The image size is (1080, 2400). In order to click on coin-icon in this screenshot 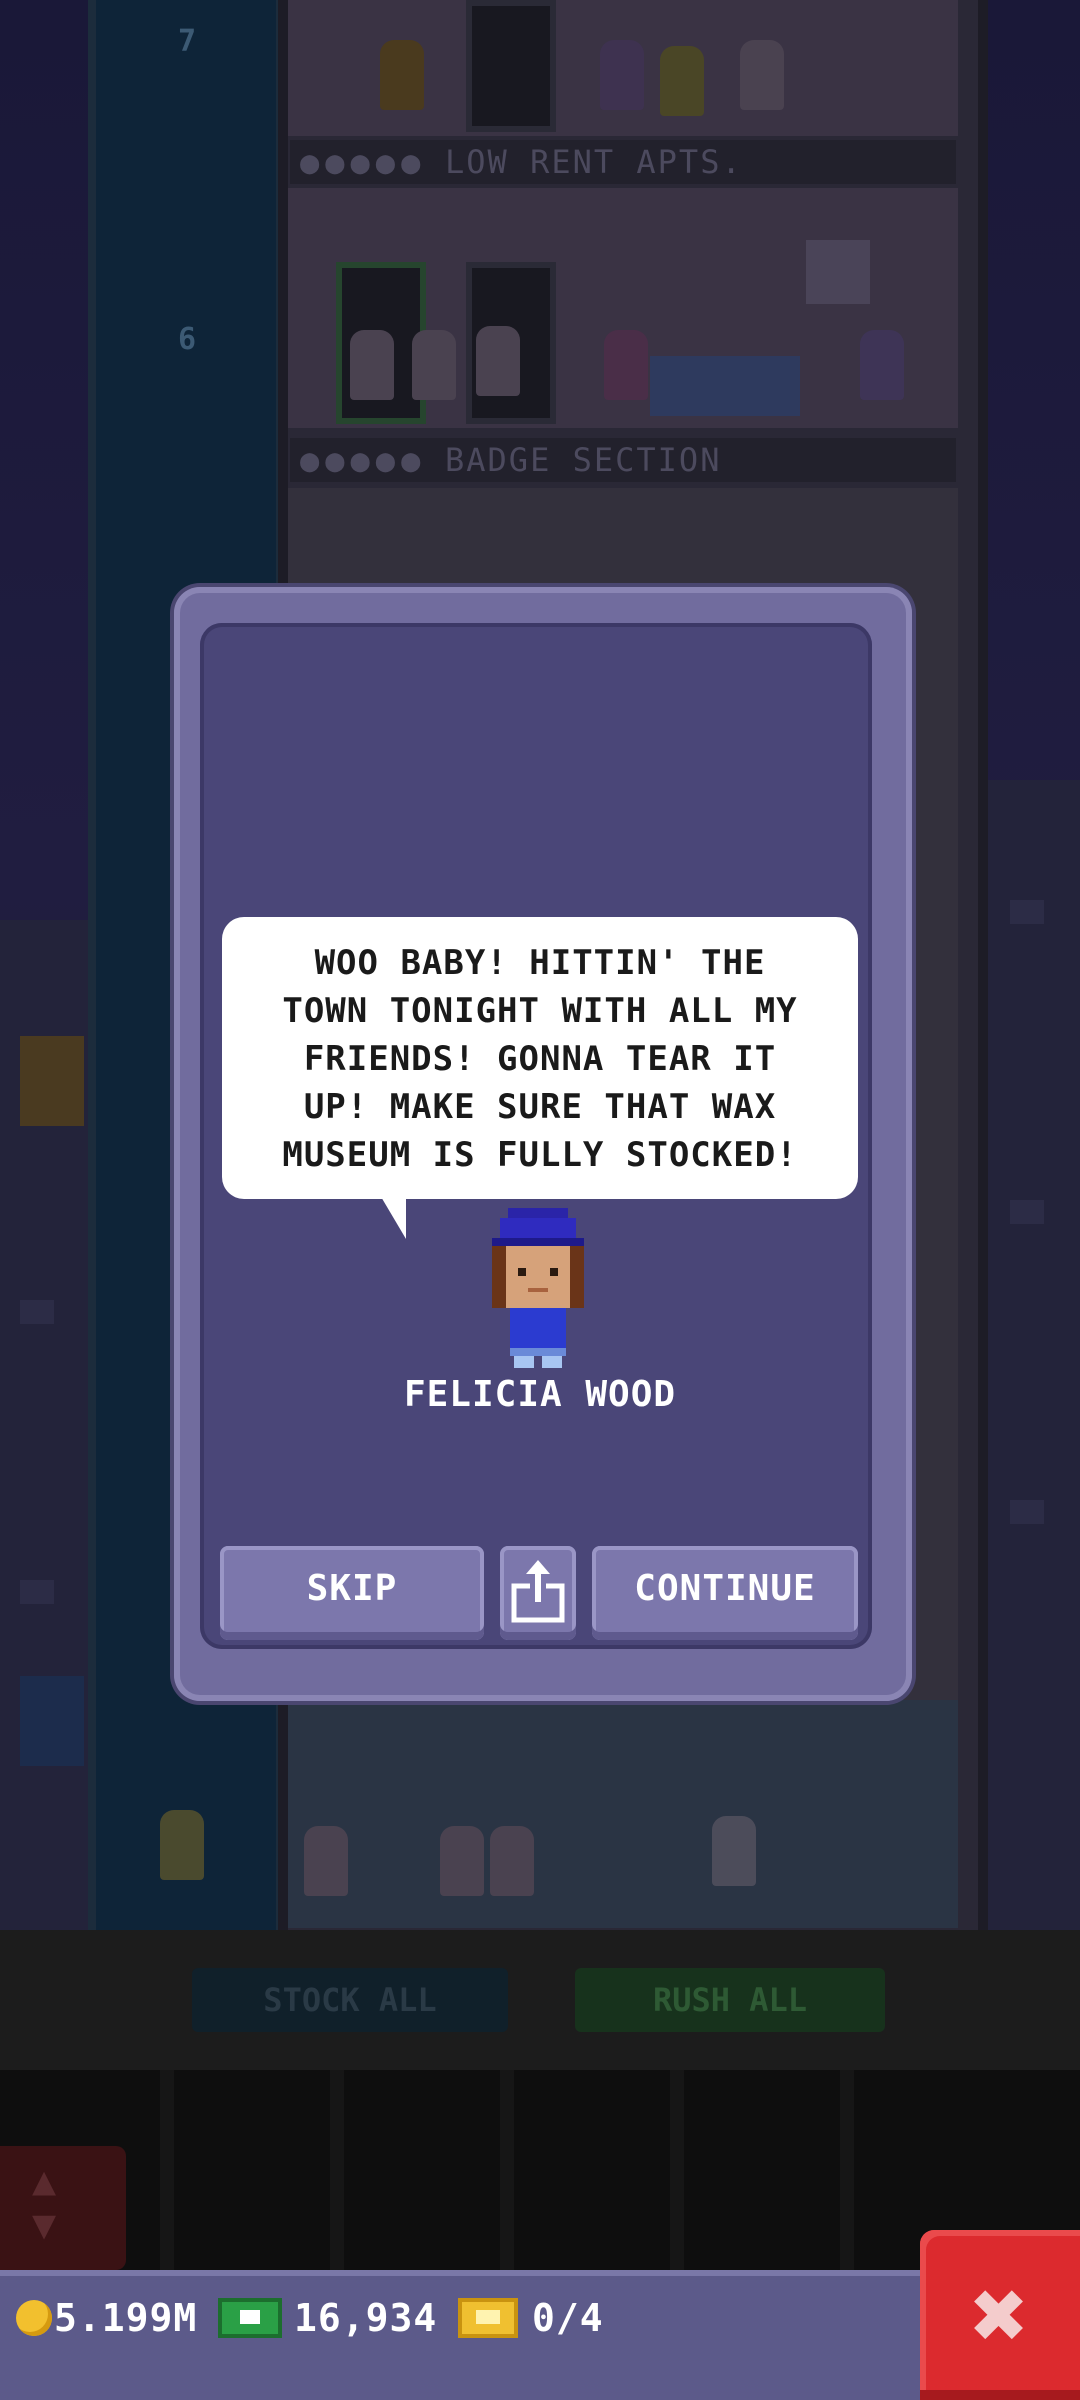, I will do `click(34, 2318)`.